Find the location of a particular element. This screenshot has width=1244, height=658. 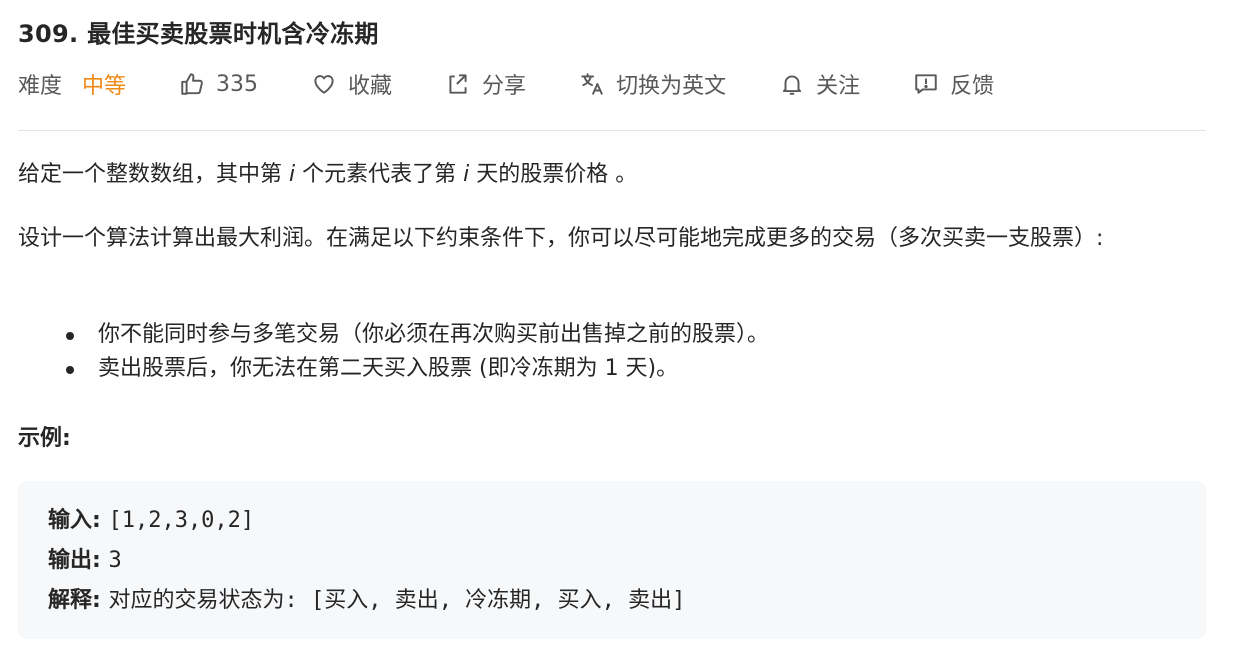

follow-label: 关注 is located at coordinates (838, 86).